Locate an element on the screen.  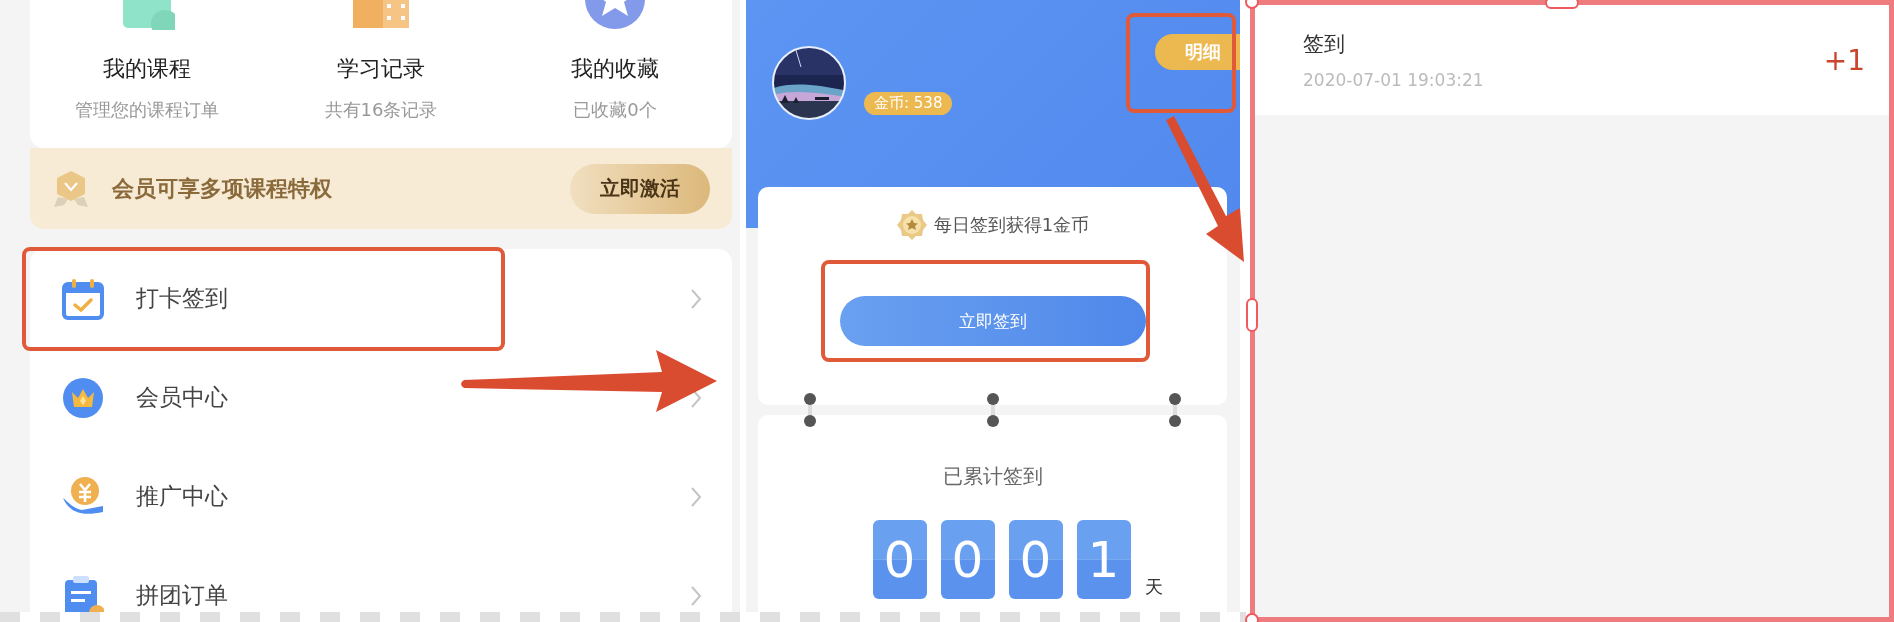
calendar-icon is located at coordinates (83, 298).